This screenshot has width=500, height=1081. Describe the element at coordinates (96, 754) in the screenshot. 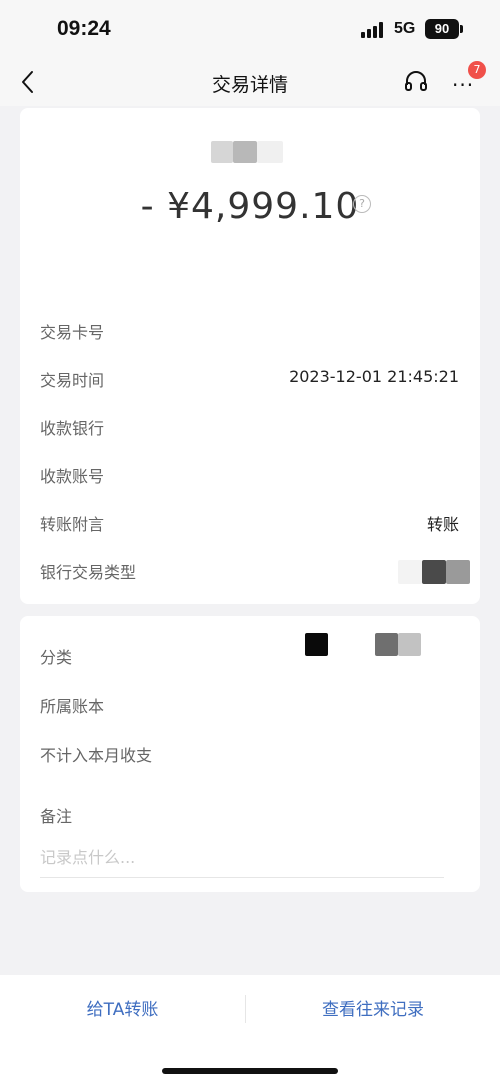

I see `exclude-from-monthly-label: 不计入本月收支` at that location.